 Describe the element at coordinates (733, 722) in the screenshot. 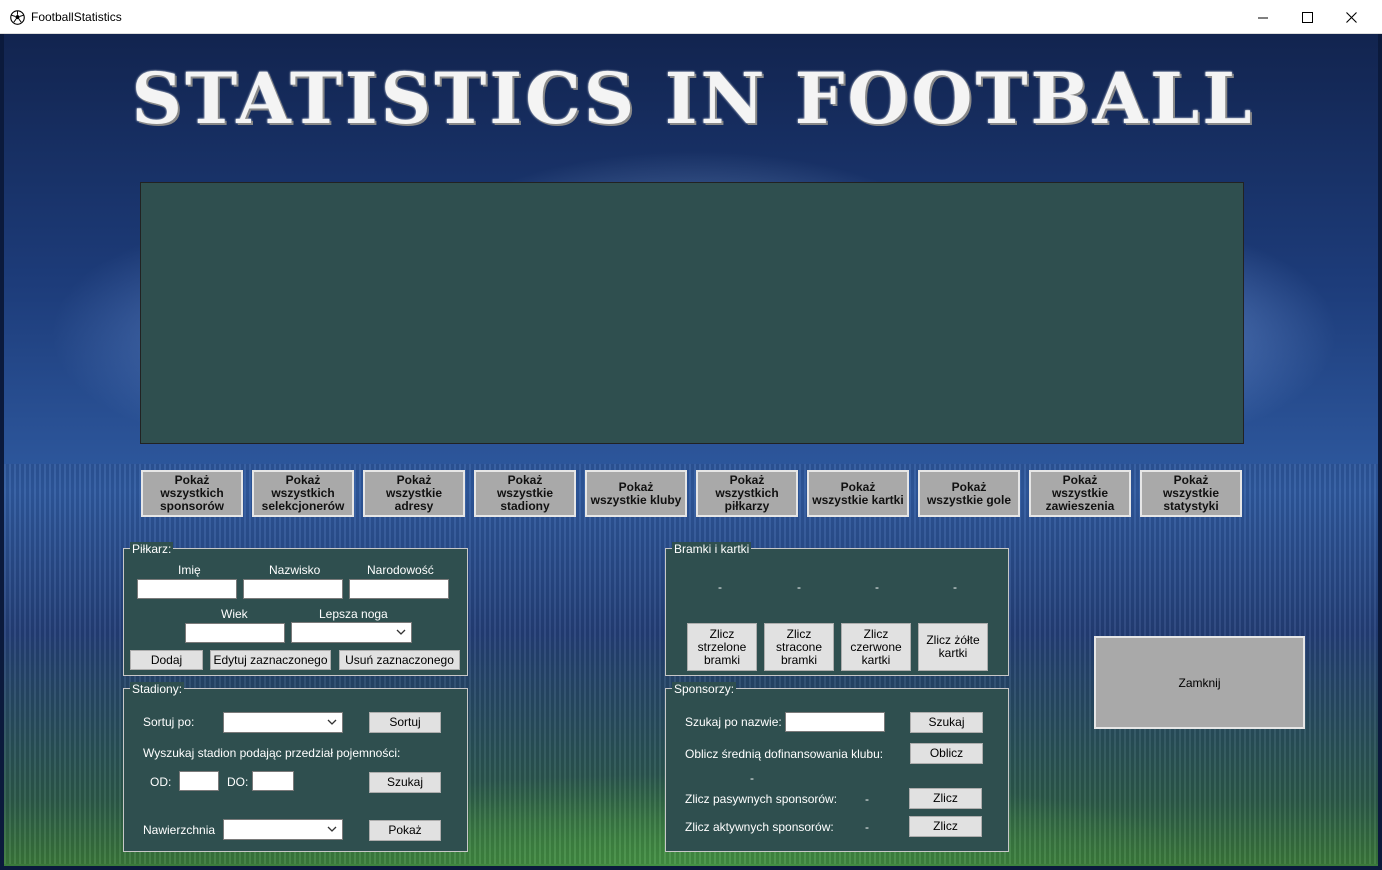

I see `sponsor-search-label: Szukaj po nazwie:` at that location.